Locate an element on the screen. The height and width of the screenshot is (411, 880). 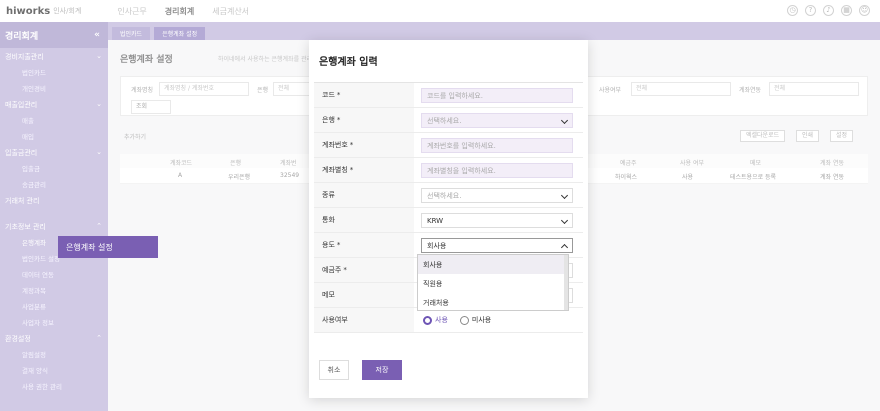
usage-radio-group: 사용 미사용 is located at coordinates (457, 320).